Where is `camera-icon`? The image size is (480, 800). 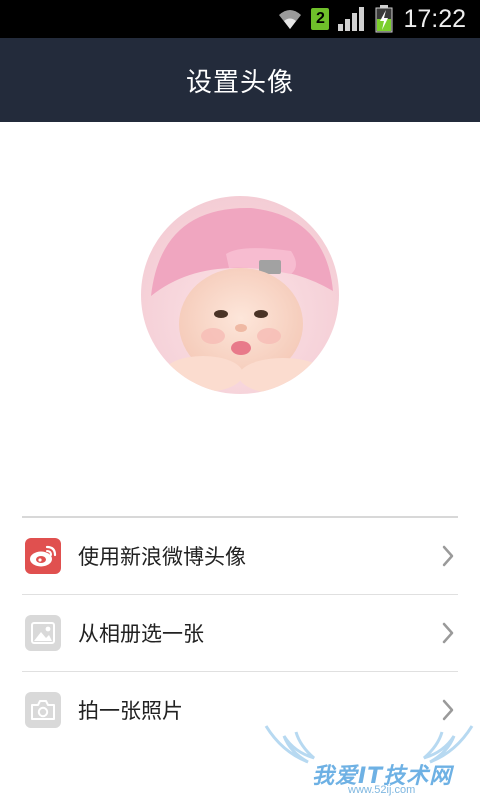 camera-icon is located at coordinates (43, 710).